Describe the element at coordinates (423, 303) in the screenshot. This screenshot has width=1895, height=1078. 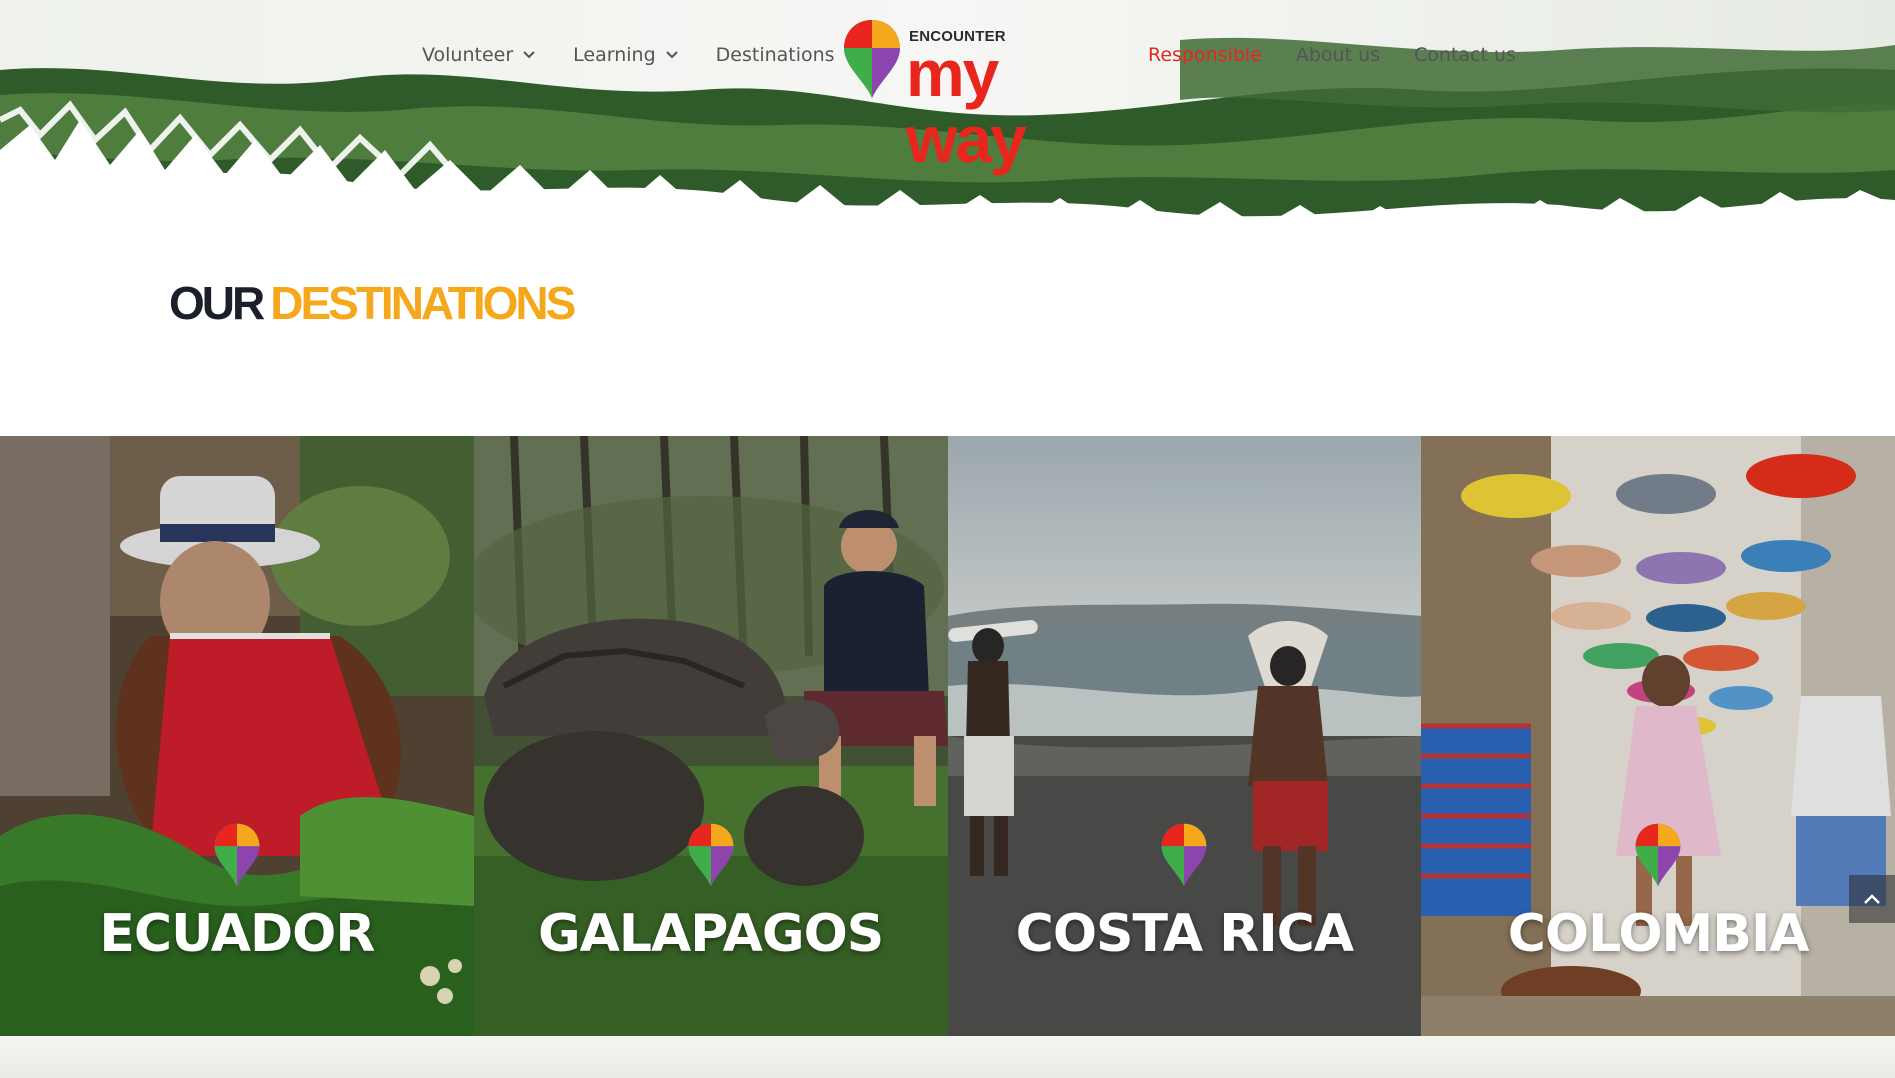
I see `title-word-destinations: DESTINATIONS` at that location.